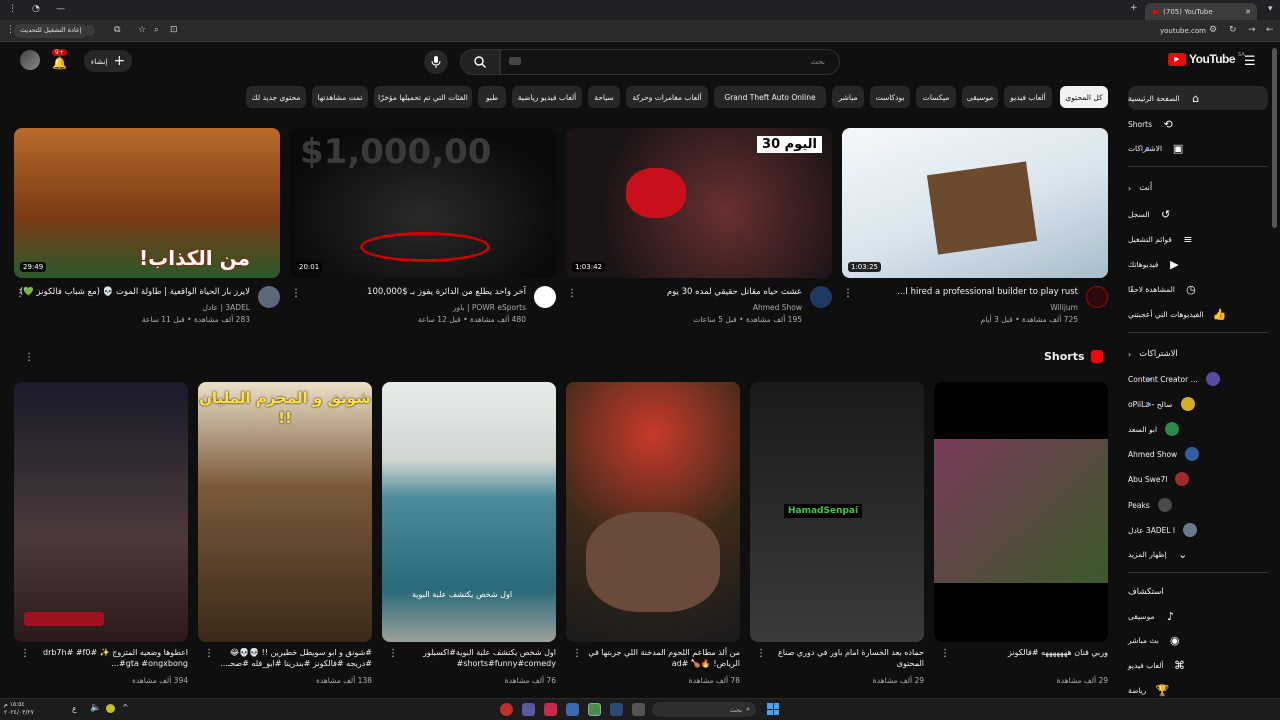 This screenshot has width=1280, height=720. I want to click on sidebar-sub-item: 3ADEL l عادل, so click(1198, 530).